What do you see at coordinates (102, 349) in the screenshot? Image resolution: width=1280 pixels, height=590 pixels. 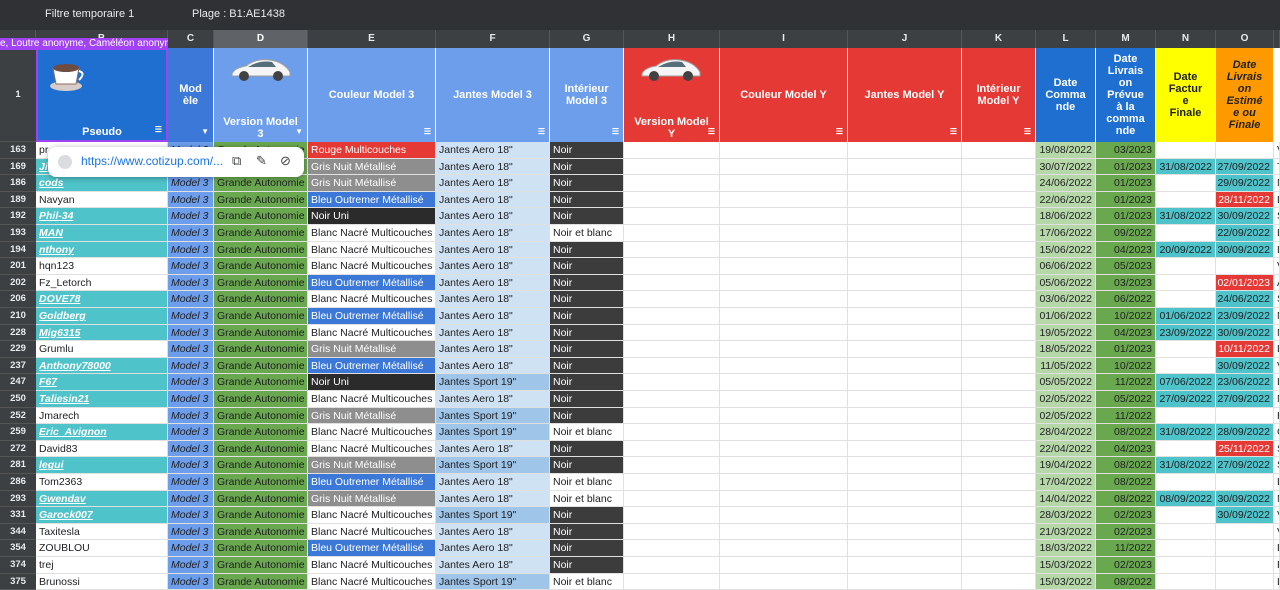 I see `cell-pseudo: Grumlu` at bounding box center [102, 349].